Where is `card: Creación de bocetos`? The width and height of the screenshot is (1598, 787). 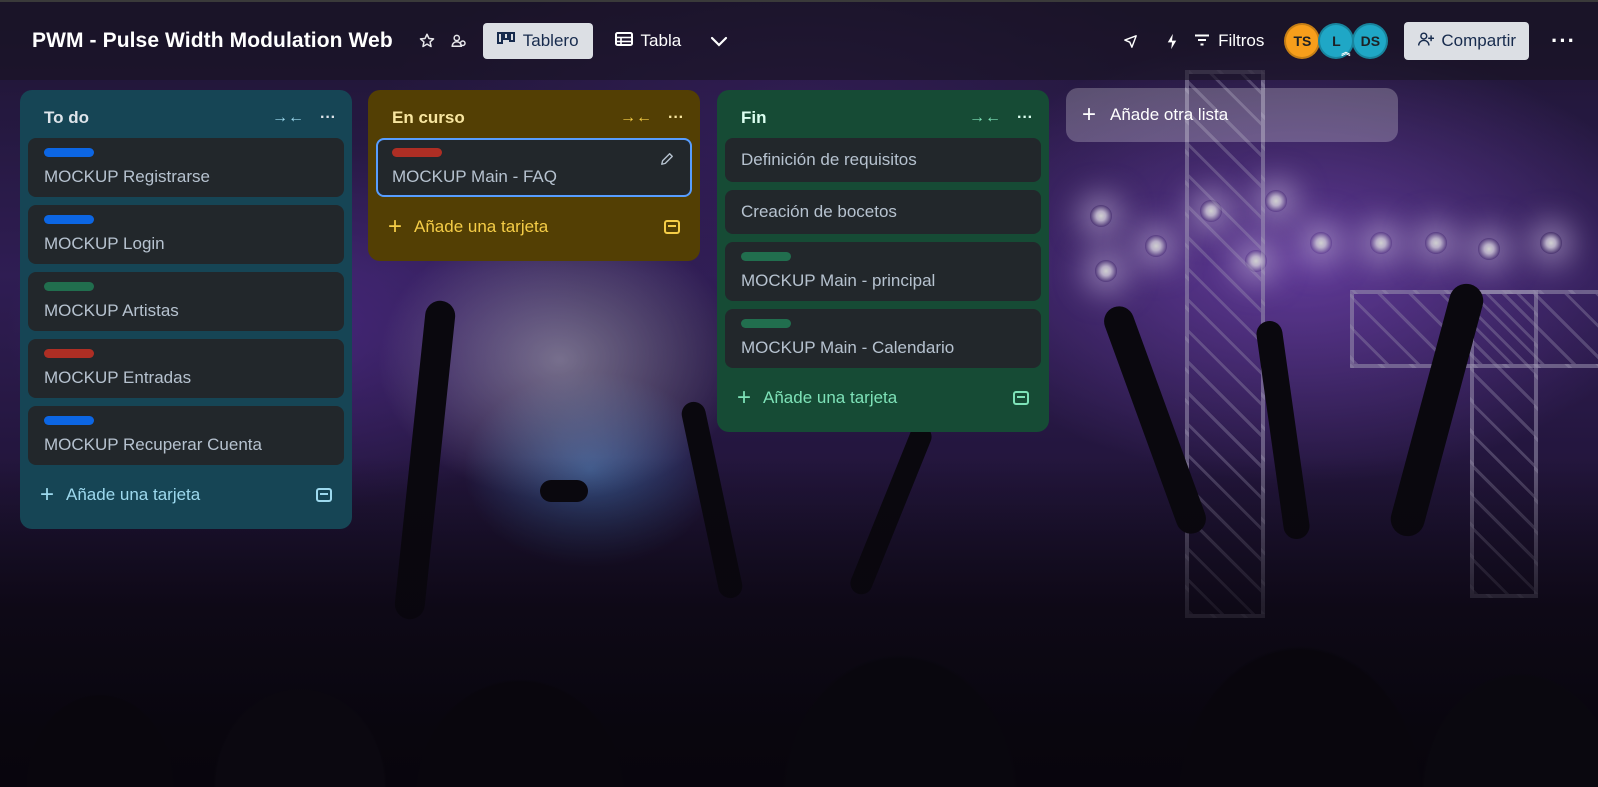
card: Creación de bocetos is located at coordinates (883, 212).